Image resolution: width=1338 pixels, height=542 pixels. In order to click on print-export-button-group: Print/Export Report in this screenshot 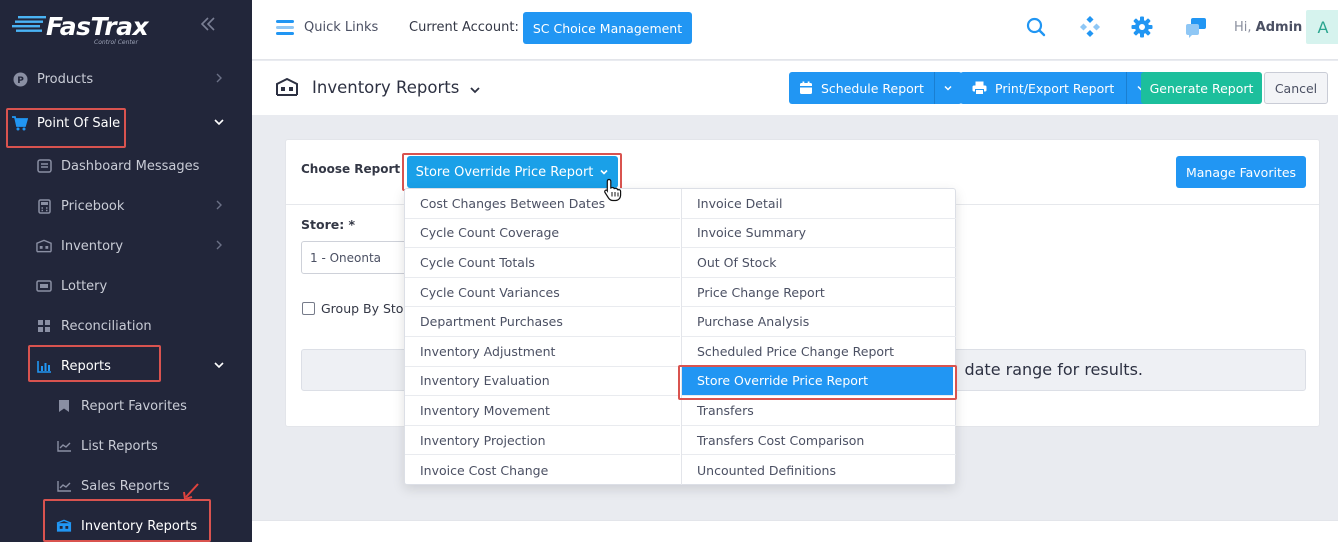, I will do `click(1057, 88)`.